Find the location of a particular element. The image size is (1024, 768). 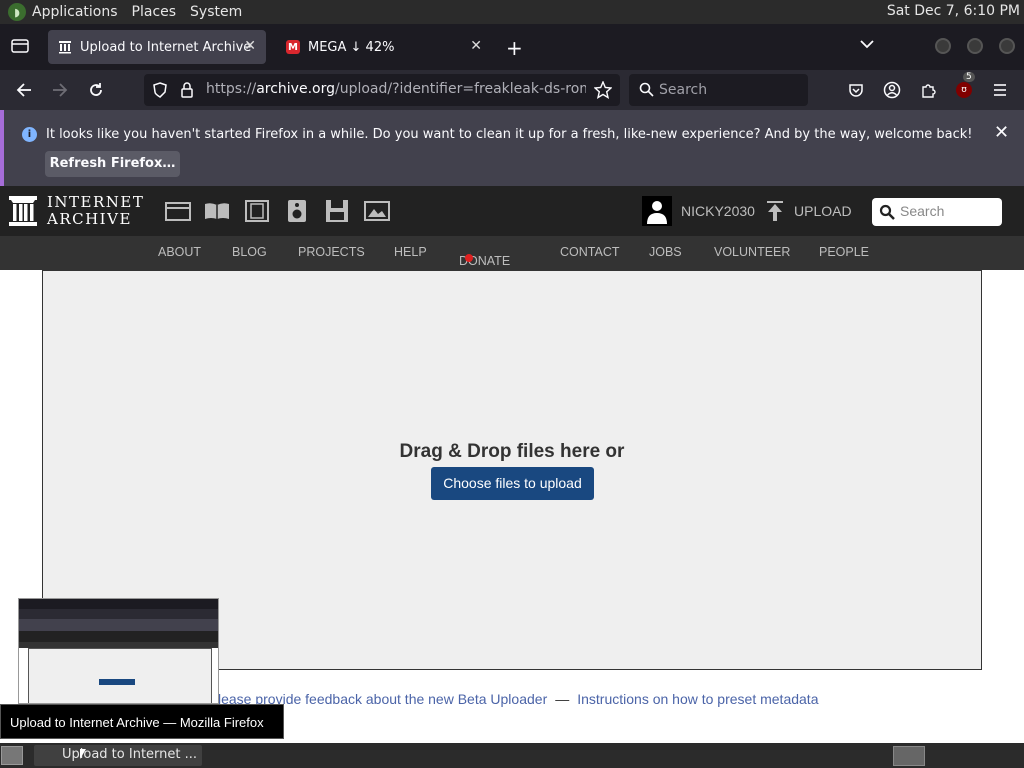

workspace-switcher is located at coordinates (909, 756).